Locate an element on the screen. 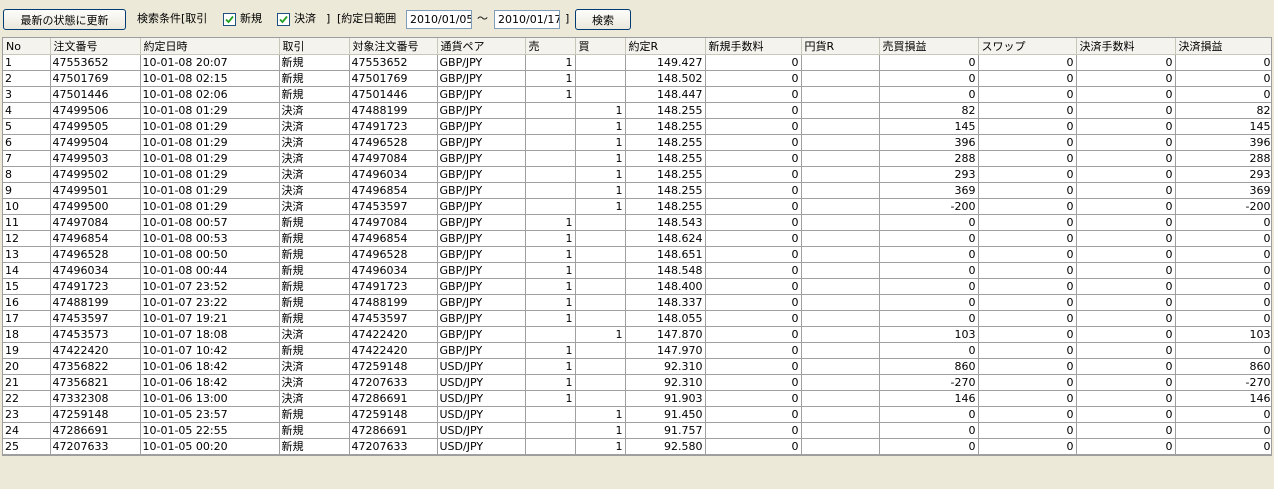 The width and height of the screenshot is (1274, 489). column-header: 注文番号 is located at coordinates (95, 46).